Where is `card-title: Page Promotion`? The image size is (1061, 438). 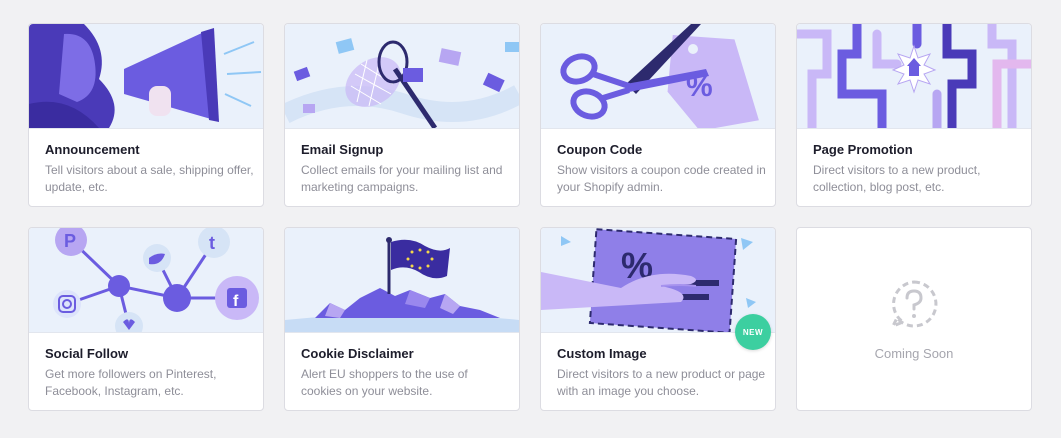 card-title: Page Promotion is located at coordinates (863, 149).